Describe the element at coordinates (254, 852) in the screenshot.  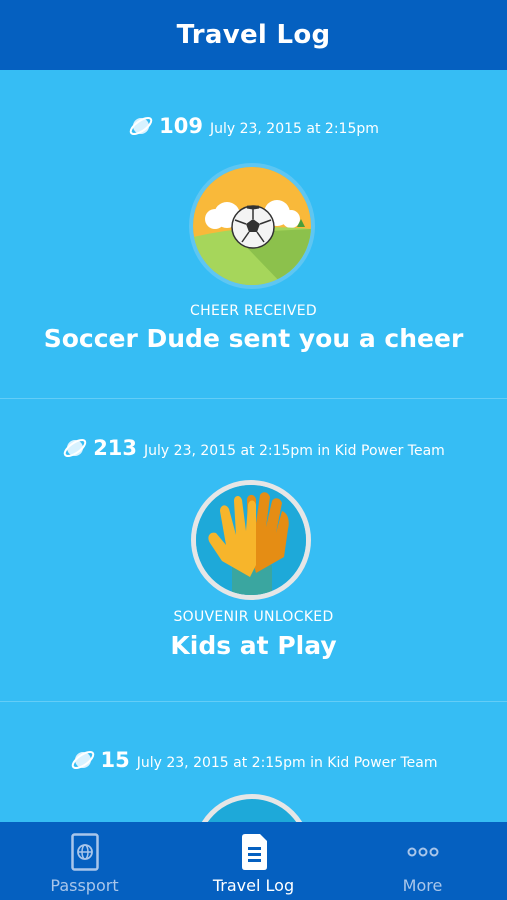
I see `travel-log-icon` at that location.